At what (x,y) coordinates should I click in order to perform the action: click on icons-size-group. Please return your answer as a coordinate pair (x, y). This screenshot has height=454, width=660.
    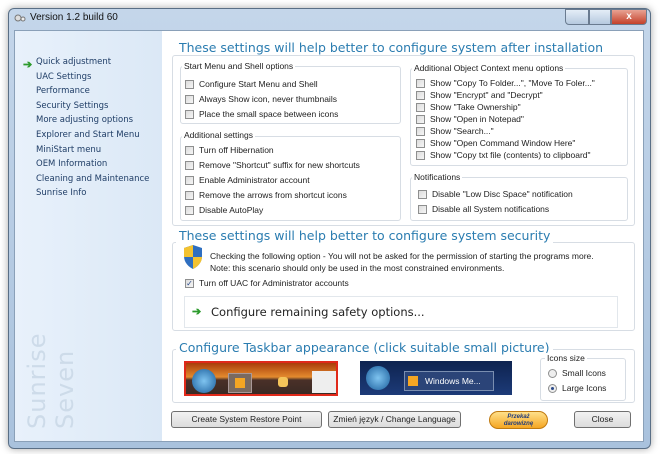
    Looking at the image, I should click on (583, 379).